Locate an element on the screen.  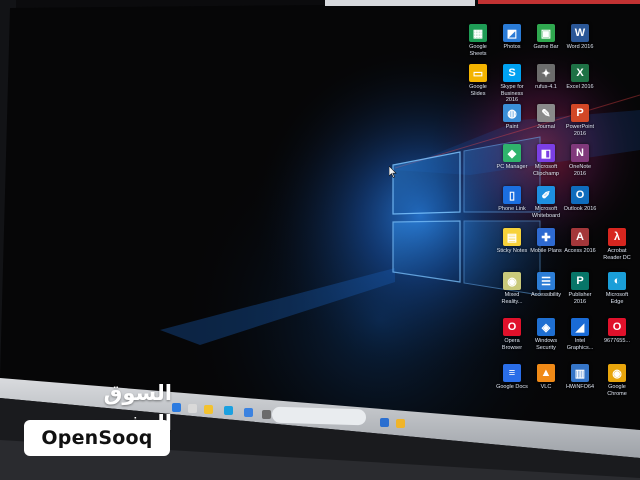
desktop-icon: ✚ Mobile Plans is located at coordinates (546, 241).